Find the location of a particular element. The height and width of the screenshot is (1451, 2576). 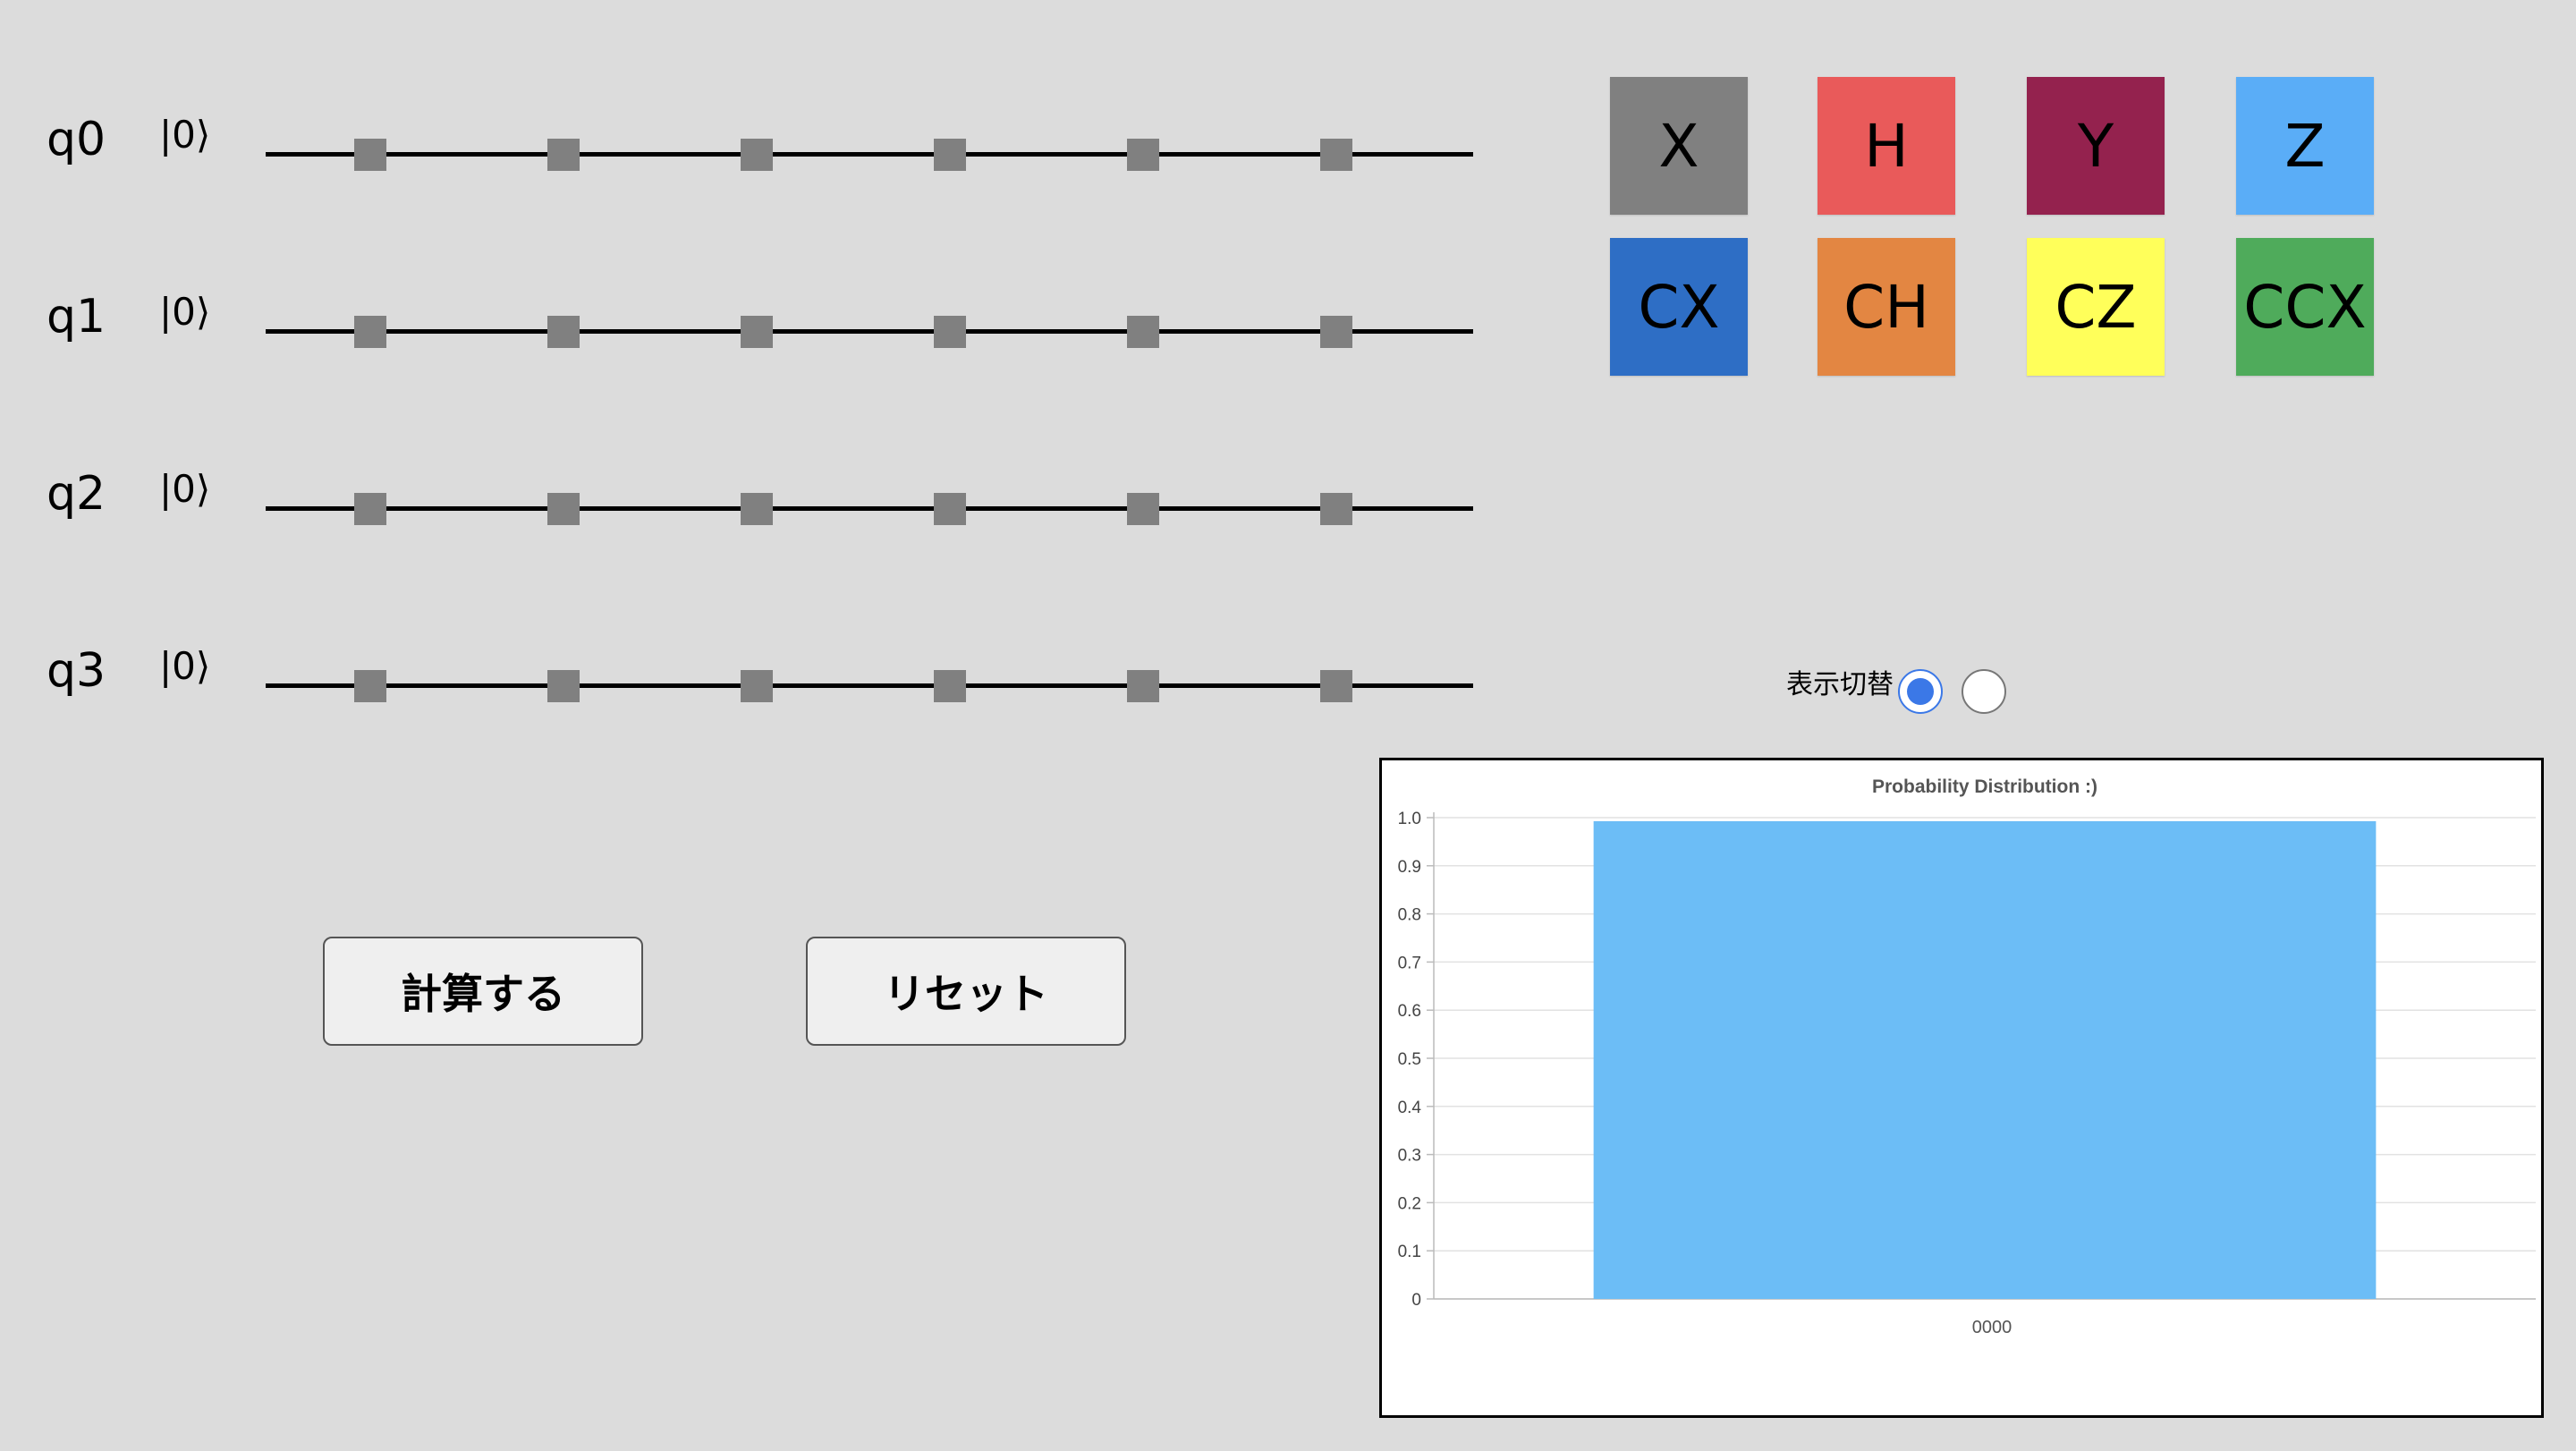

gate-h: H is located at coordinates (1886, 146).